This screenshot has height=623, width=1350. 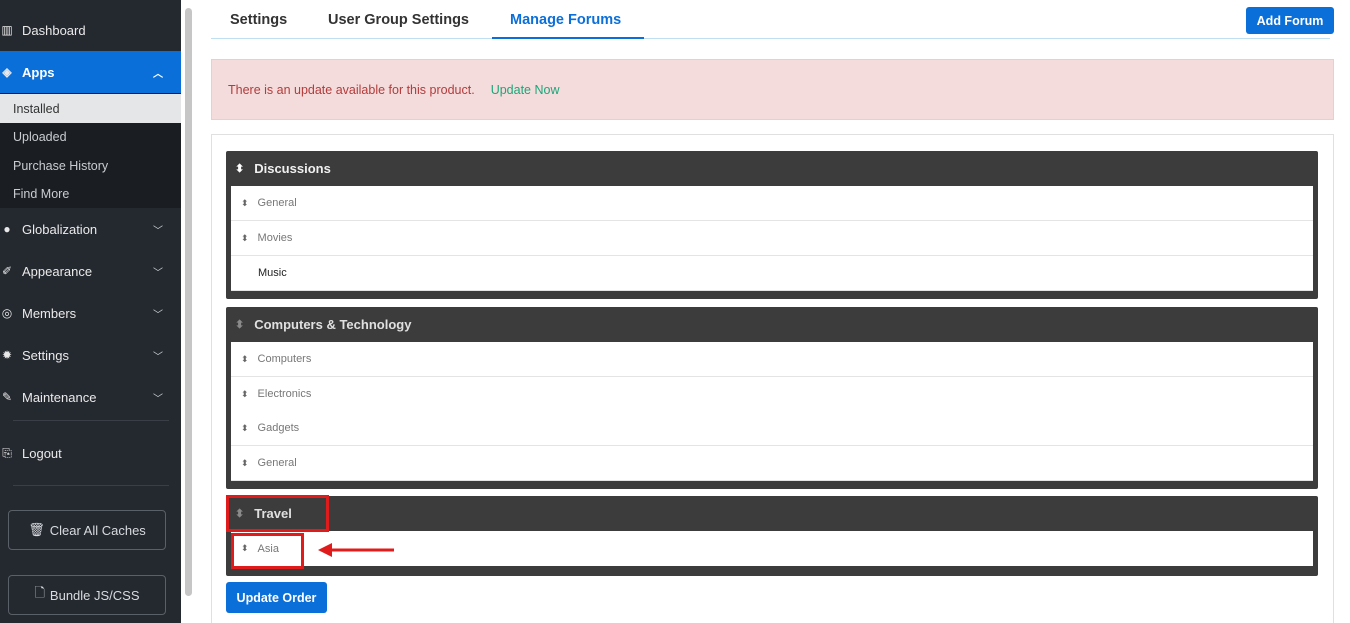 What do you see at coordinates (7, 355) in the screenshot?
I see `gear-icon: ✹` at bounding box center [7, 355].